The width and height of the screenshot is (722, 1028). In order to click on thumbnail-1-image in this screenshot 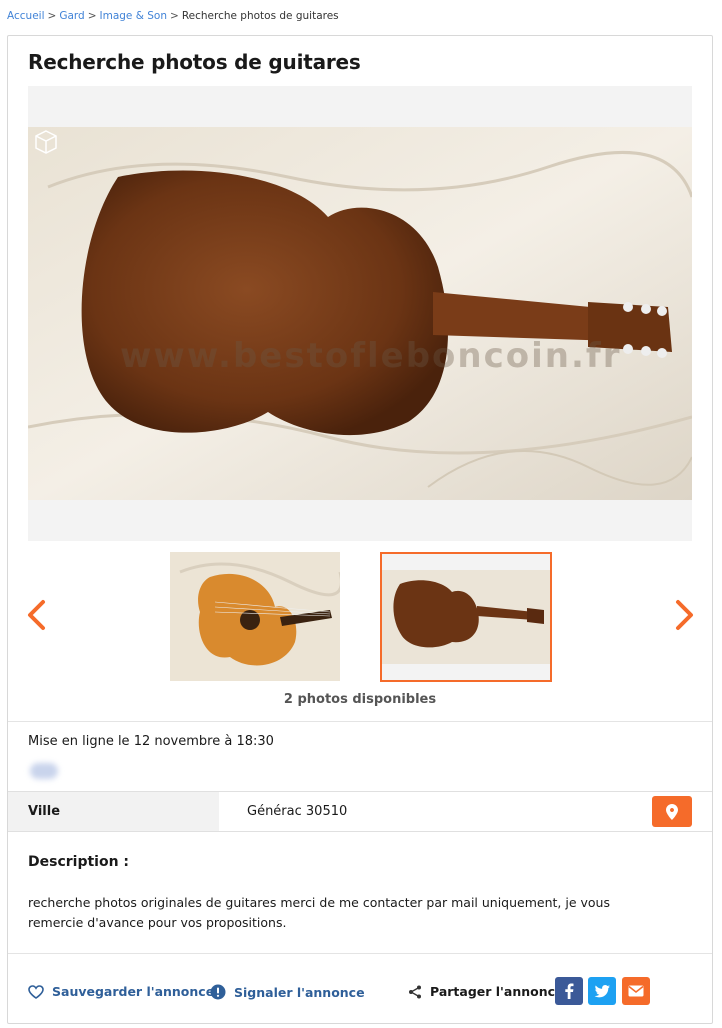, I will do `click(255, 616)`.